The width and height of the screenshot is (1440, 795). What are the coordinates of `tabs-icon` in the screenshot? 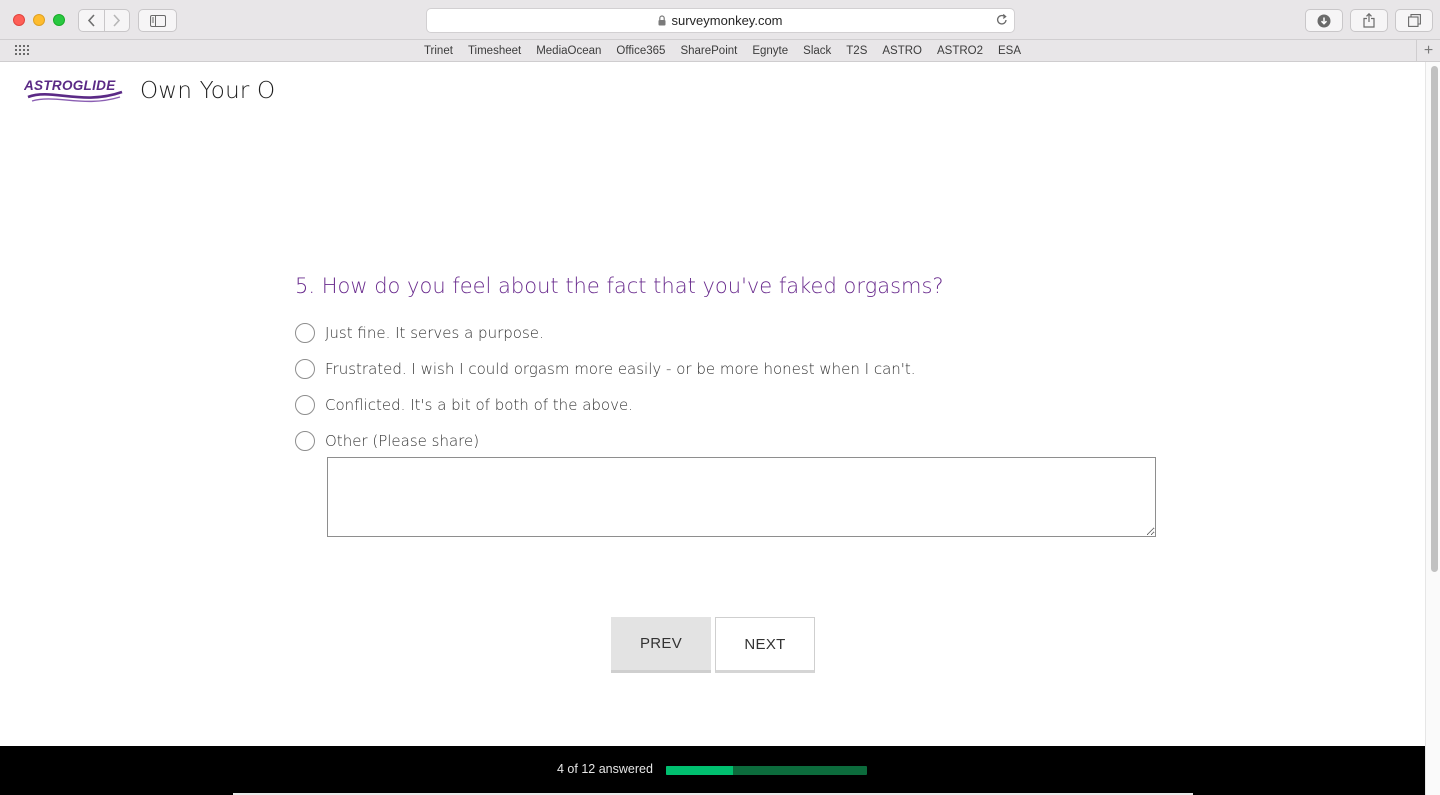 It's located at (1414, 20).